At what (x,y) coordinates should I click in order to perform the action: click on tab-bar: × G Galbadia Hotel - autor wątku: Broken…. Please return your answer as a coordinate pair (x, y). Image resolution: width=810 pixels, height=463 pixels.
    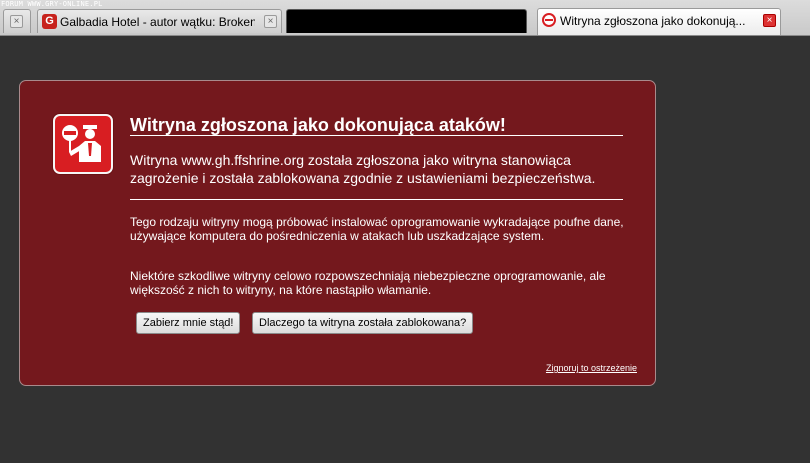
    Looking at the image, I should click on (405, 18).